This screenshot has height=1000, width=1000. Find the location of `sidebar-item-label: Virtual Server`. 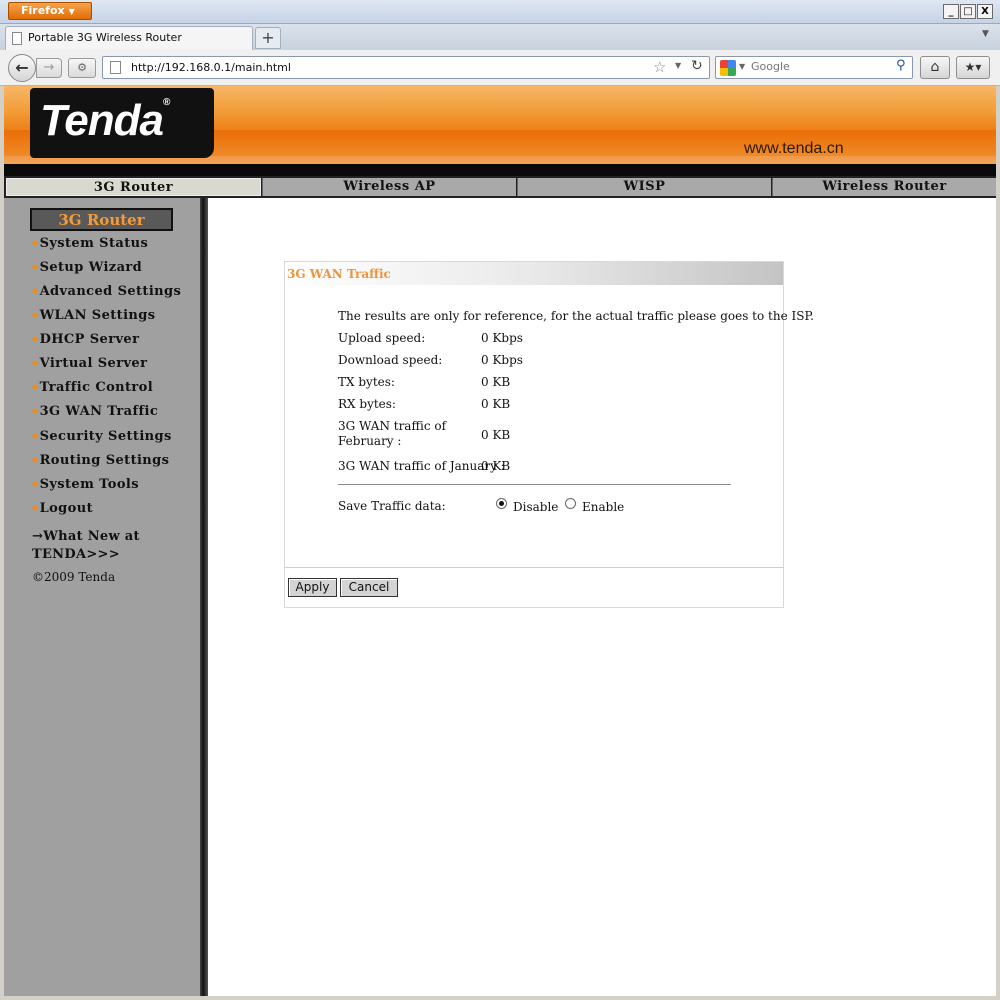

sidebar-item-label: Virtual Server is located at coordinates (93, 363).